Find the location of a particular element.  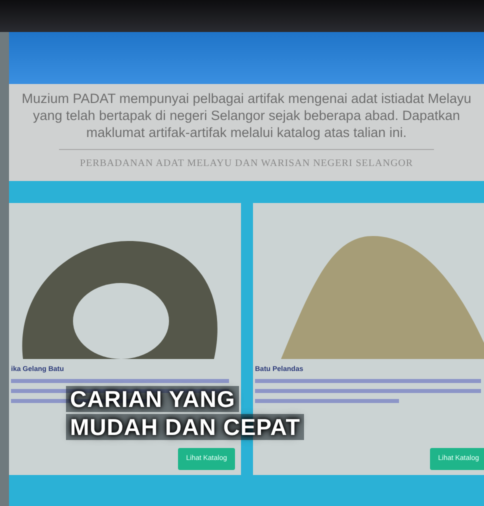

organisation-title: PERBADANAN ADAT MELAYU DAN WARISAN NEGERI SELANGOR is located at coordinates (246, 164).